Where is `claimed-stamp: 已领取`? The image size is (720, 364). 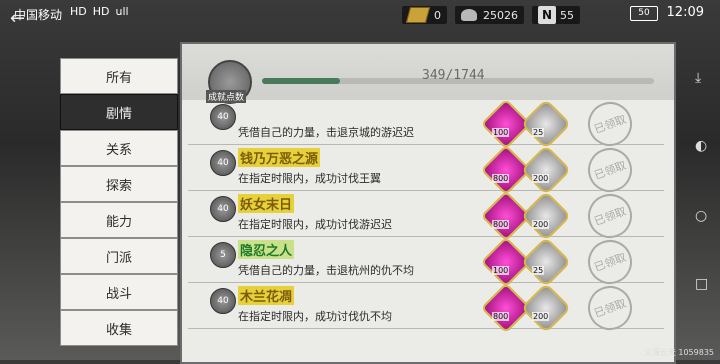 claimed-stamp: 已领取 is located at coordinates (610, 308).